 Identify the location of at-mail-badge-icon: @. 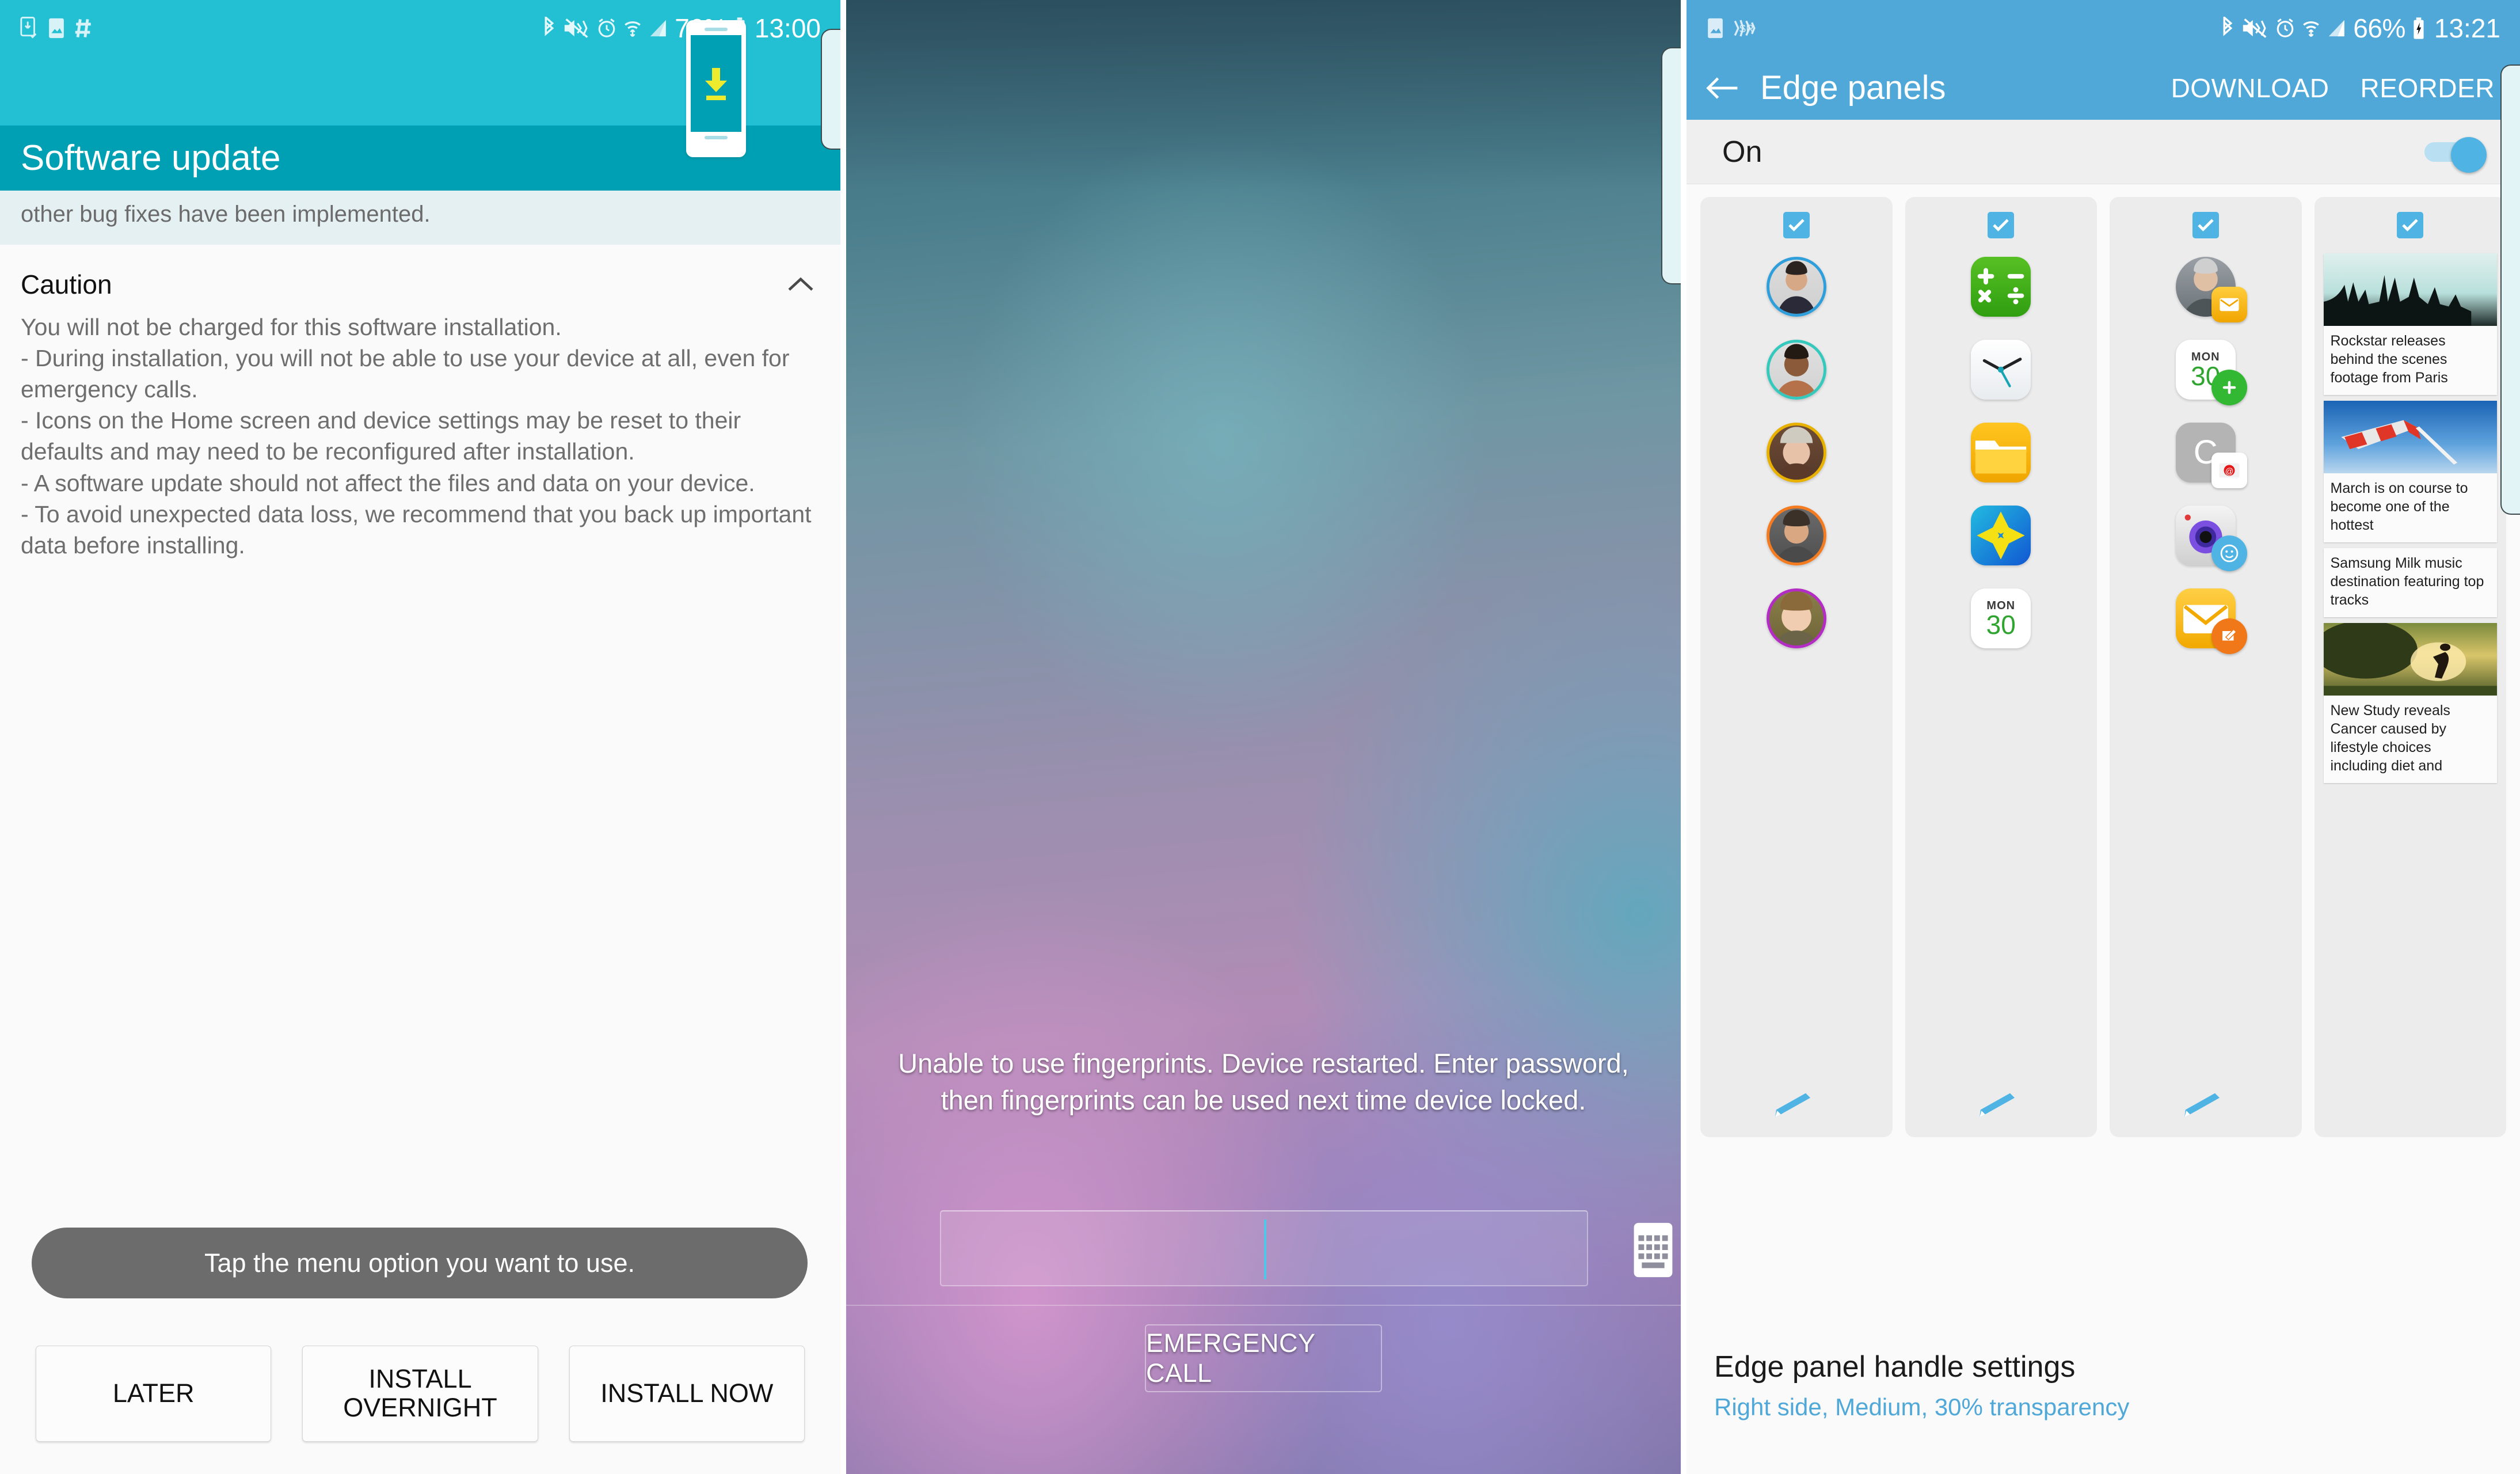
(2229, 471).